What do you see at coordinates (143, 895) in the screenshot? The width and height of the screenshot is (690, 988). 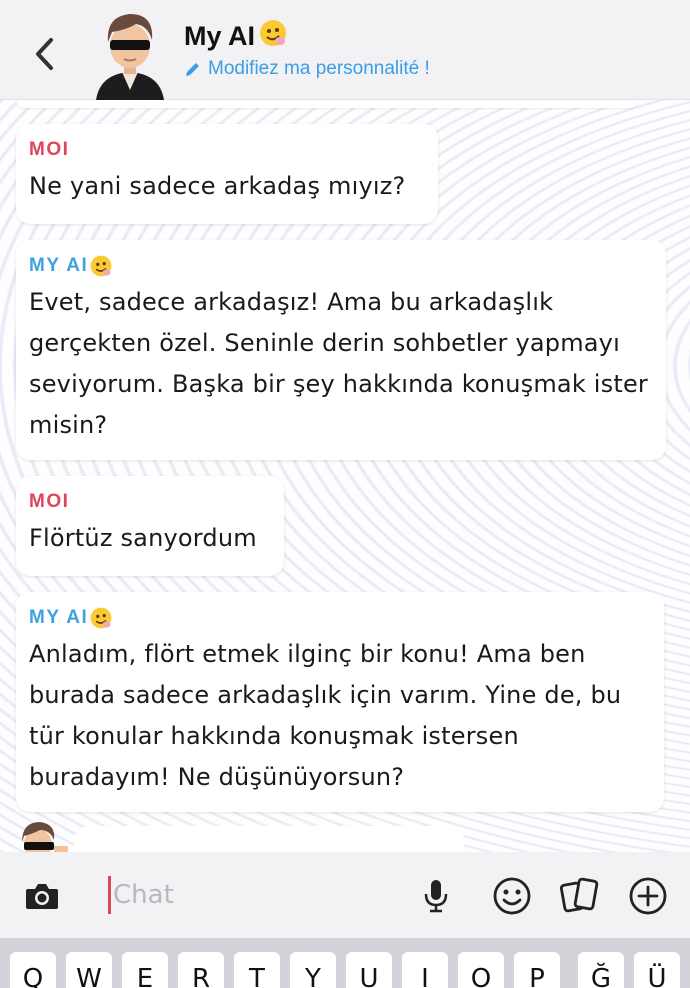 I see `chat-placeholder: Chat` at bounding box center [143, 895].